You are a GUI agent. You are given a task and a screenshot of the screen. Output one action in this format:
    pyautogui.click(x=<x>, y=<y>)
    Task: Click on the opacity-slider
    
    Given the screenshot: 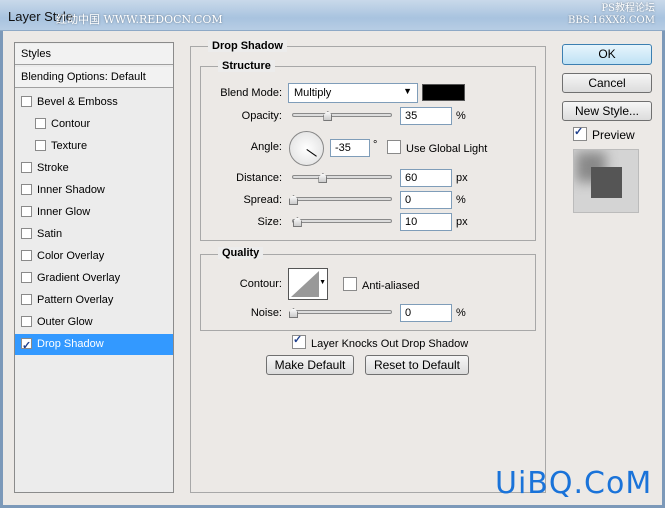 What is the action you would take?
    pyautogui.click(x=342, y=116)
    